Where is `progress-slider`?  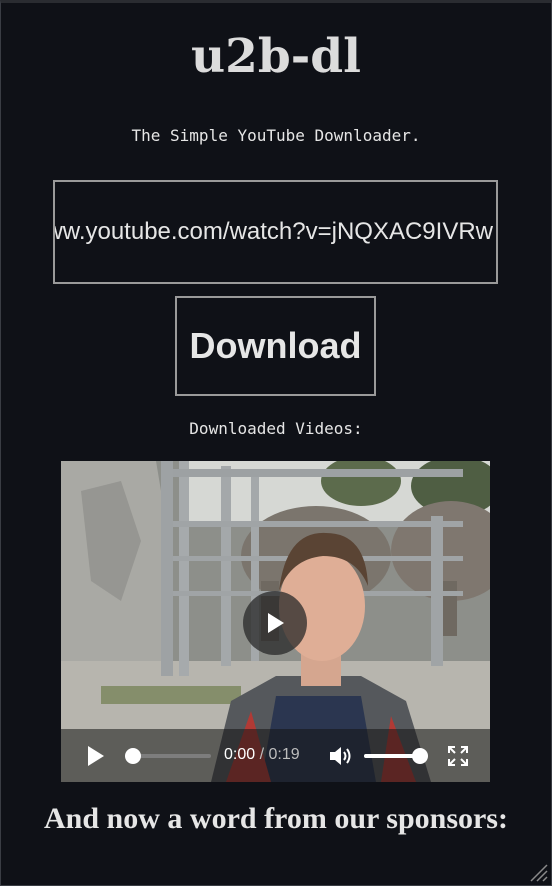
progress-slider is located at coordinates (170, 756).